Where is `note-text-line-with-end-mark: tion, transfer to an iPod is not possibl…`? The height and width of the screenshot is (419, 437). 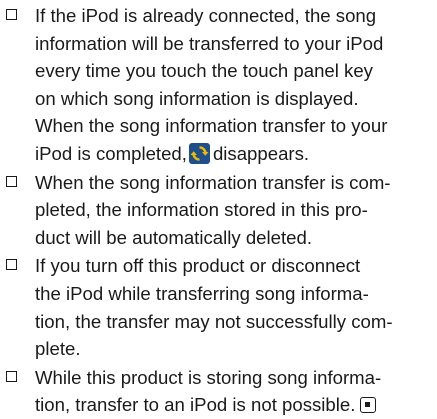 note-text-line-with-end-mark: tion, transfer to an iPod is not possibl… is located at coordinates (236, 405).